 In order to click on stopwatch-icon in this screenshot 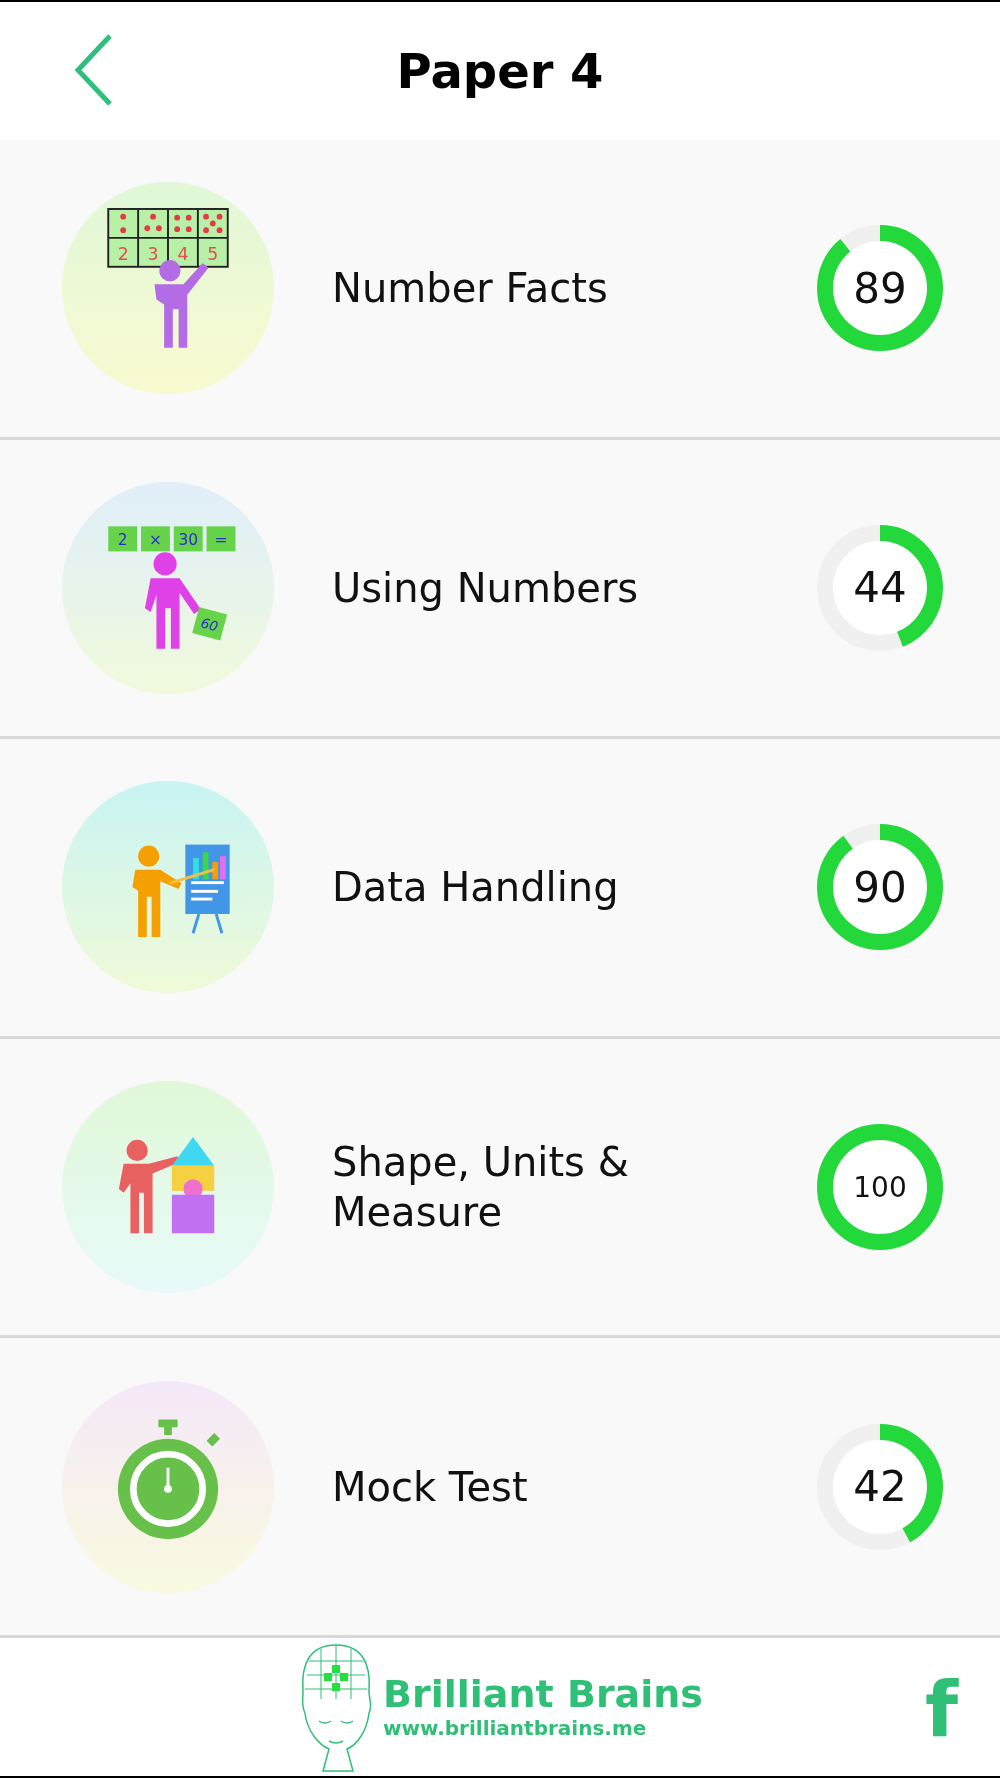, I will do `click(169, 1479)`.